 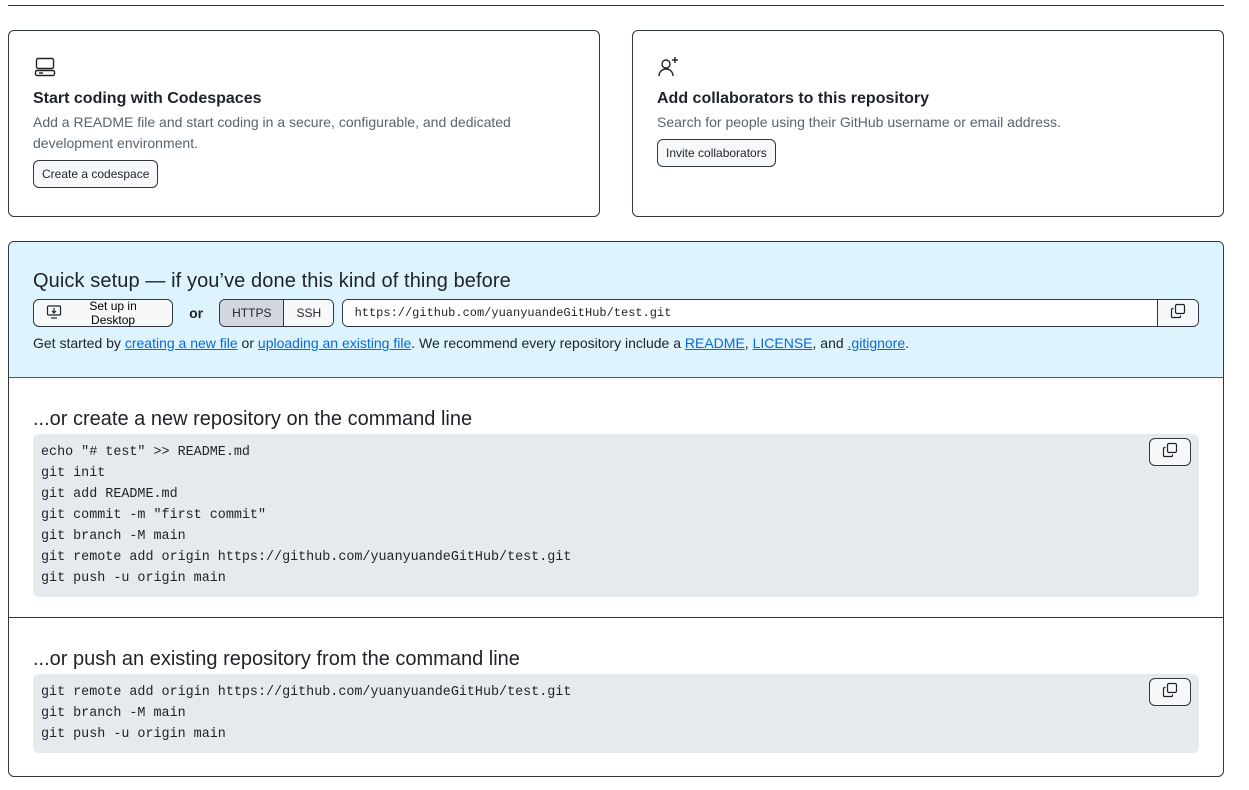 What do you see at coordinates (749, 313) in the screenshot?
I see `clone-url-input` at bounding box center [749, 313].